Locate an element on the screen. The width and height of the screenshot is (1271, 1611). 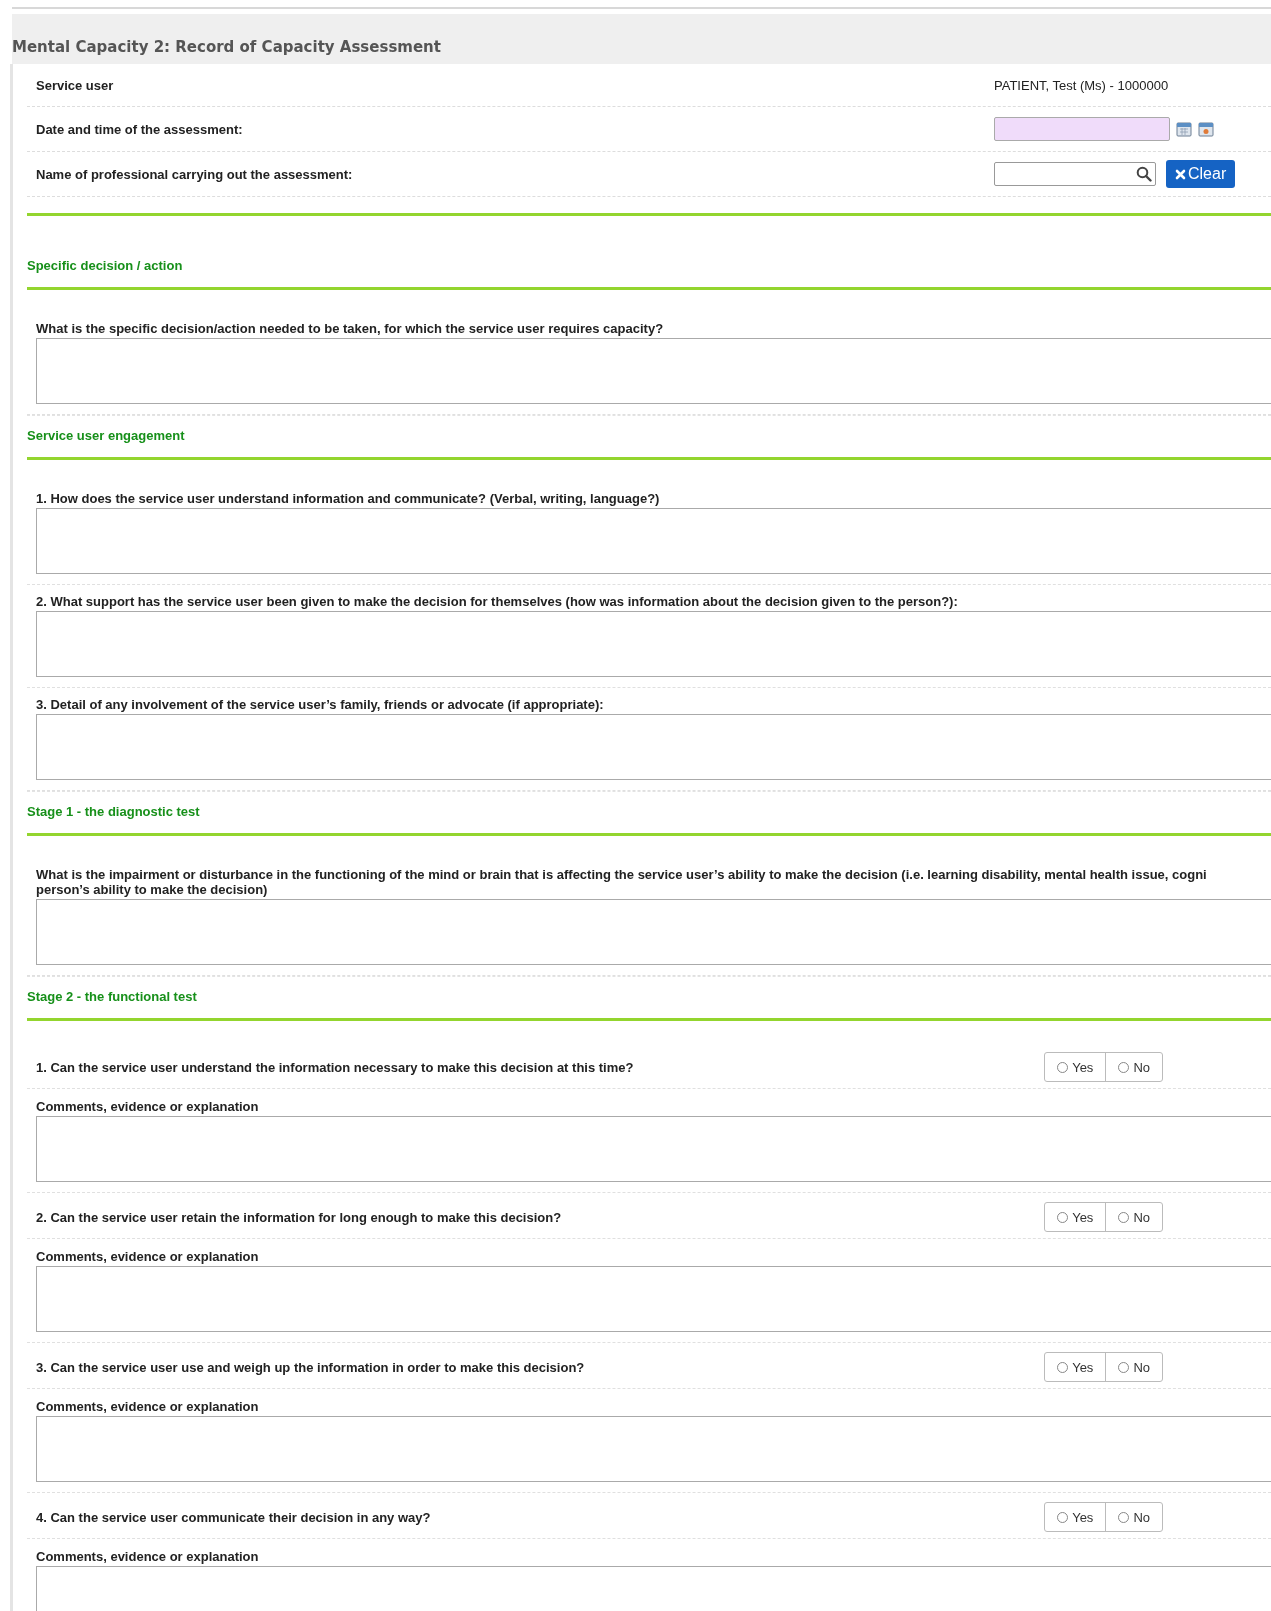
question-label: 3. Can the service user use and weigh up the information in order to make this decision? is located at coordinates (311, 1367).